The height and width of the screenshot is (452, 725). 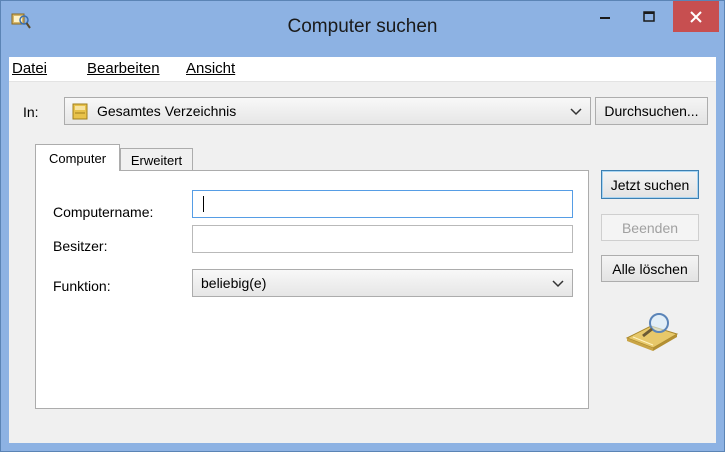 I want to click on location-label: In:, so click(x=31, y=112).